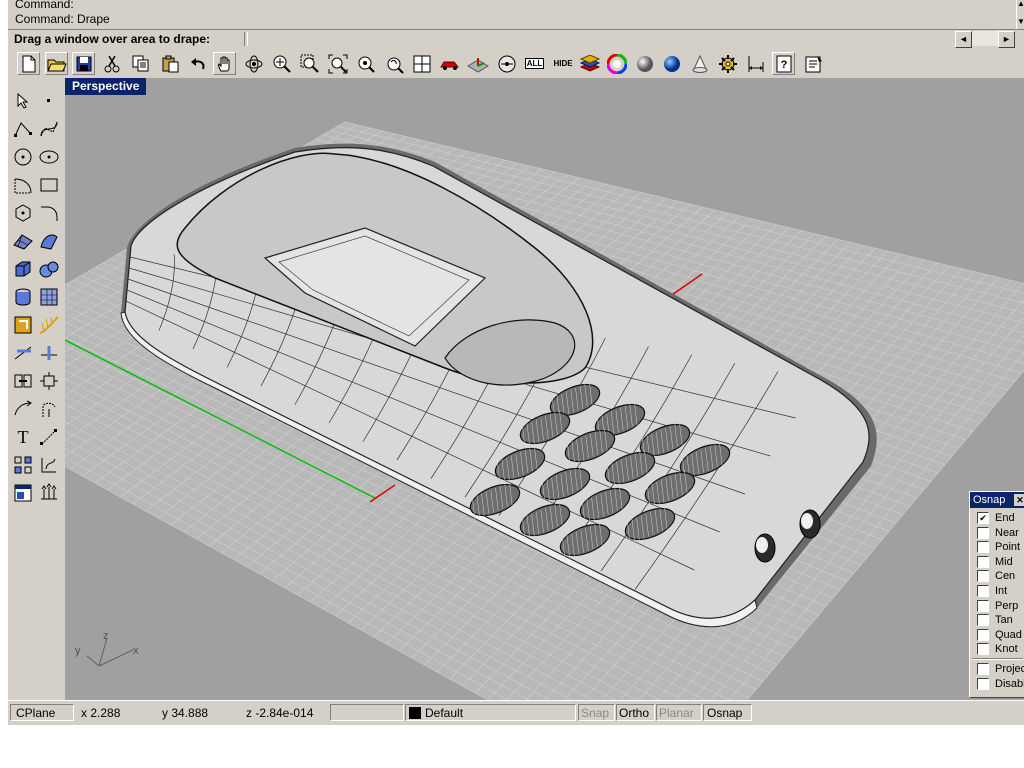 The image size is (1024, 768). I want to click on split-icon, so click(49, 353).